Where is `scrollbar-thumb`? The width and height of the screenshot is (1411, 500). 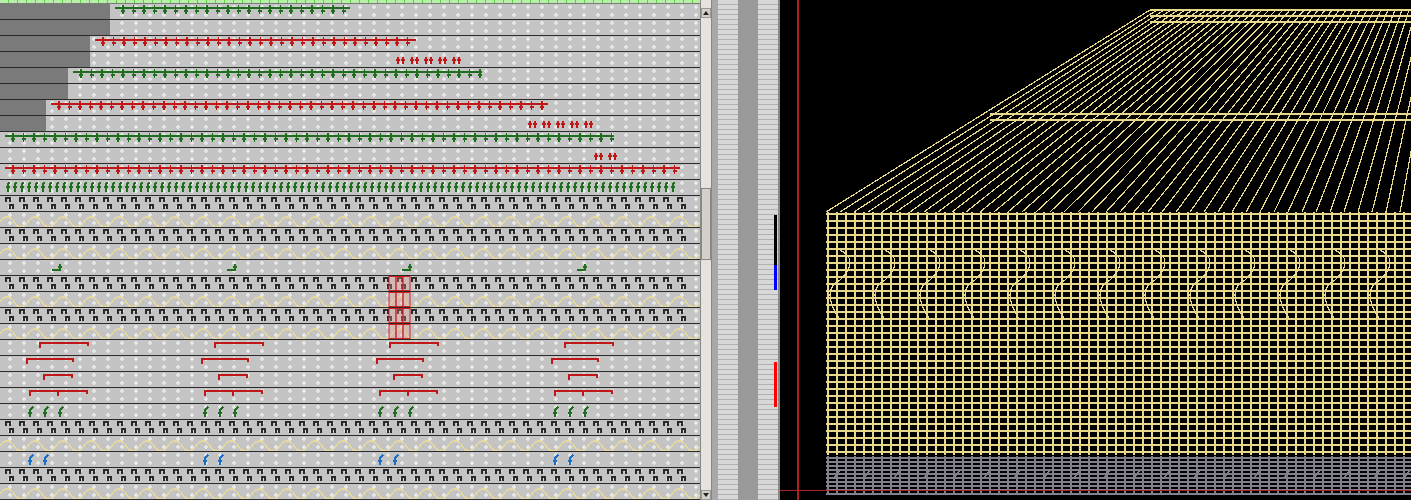
scrollbar-thumb is located at coordinates (706, 224).